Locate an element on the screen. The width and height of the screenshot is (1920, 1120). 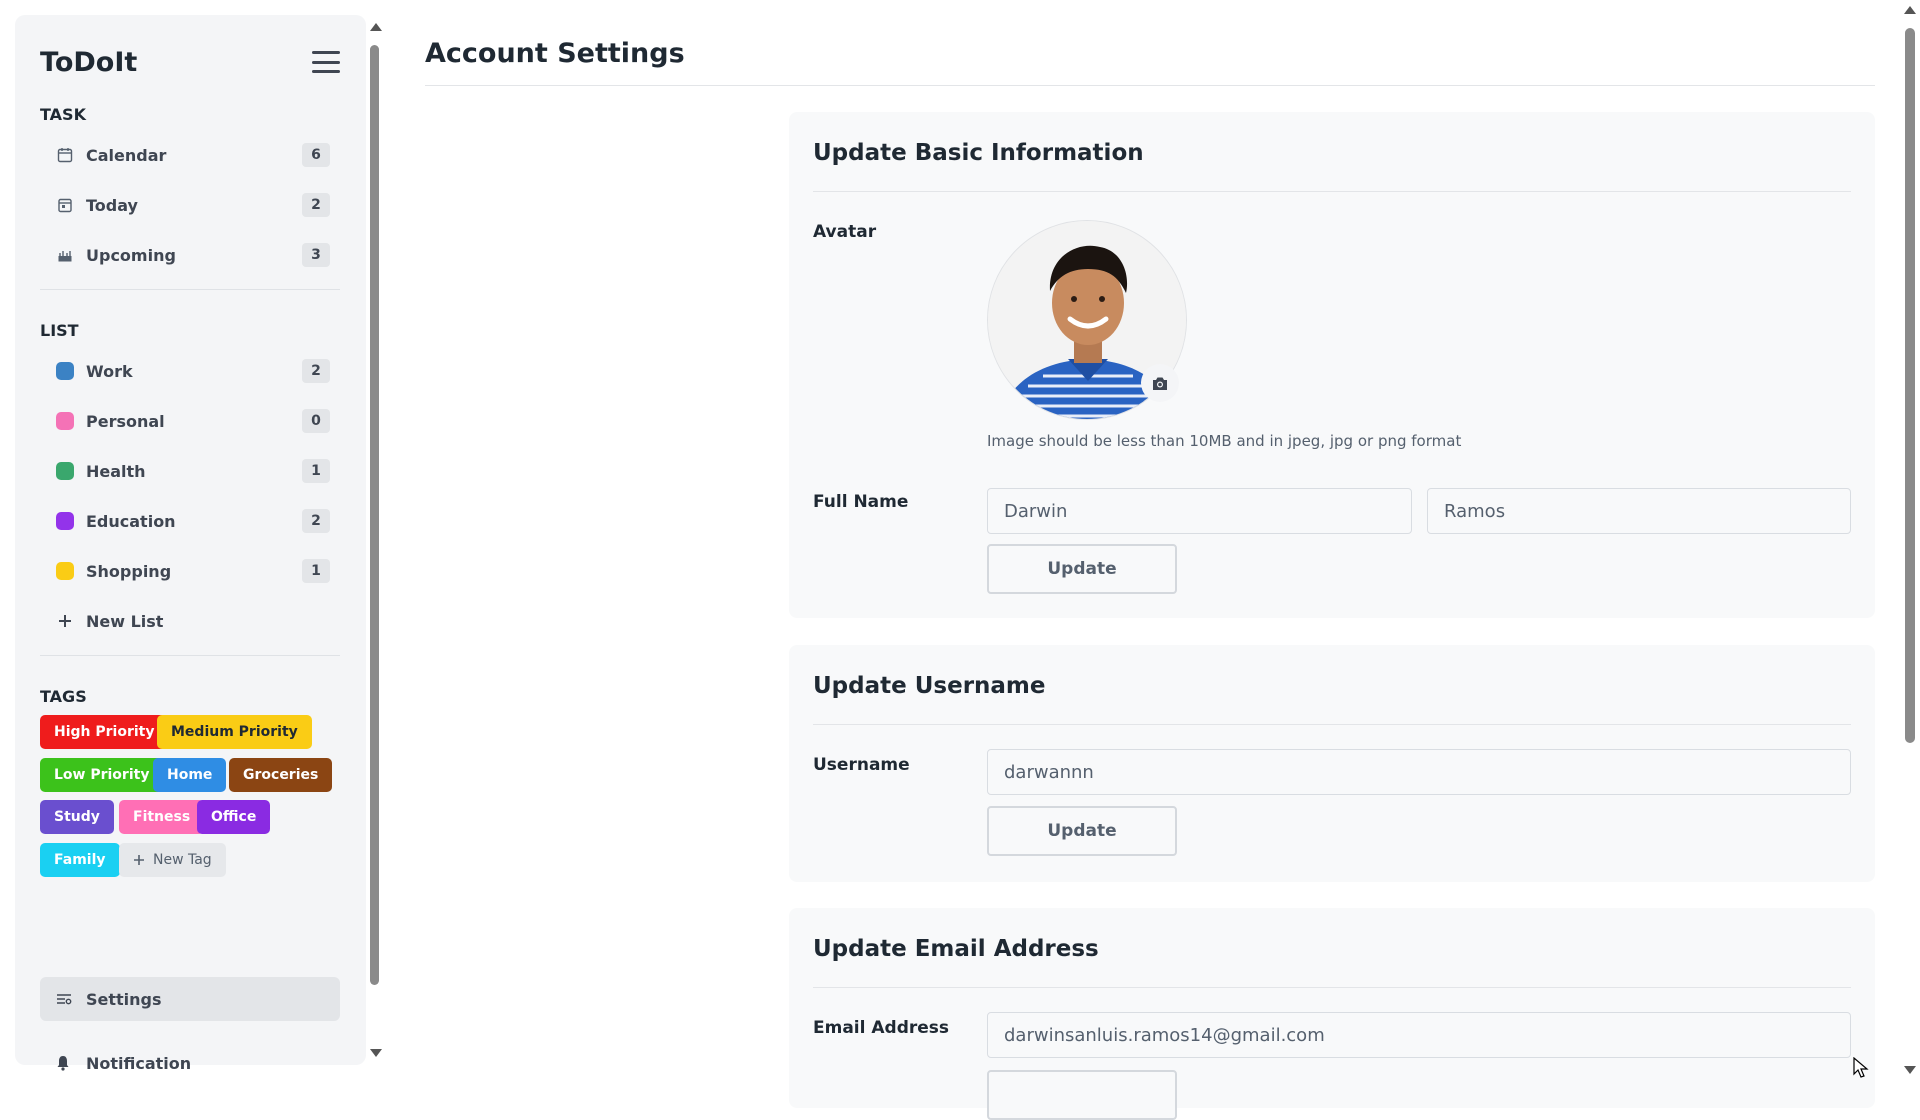
bell-icon is located at coordinates (65, 1063).